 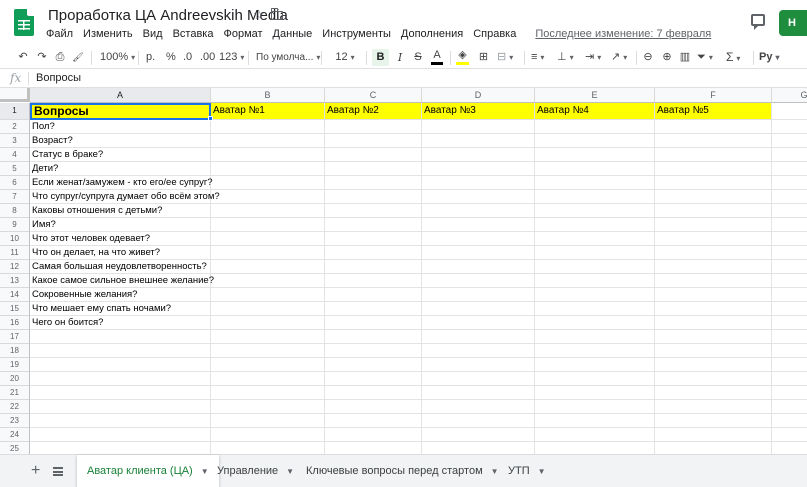 I want to click on row-header: 24, so click(x=15, y=435).